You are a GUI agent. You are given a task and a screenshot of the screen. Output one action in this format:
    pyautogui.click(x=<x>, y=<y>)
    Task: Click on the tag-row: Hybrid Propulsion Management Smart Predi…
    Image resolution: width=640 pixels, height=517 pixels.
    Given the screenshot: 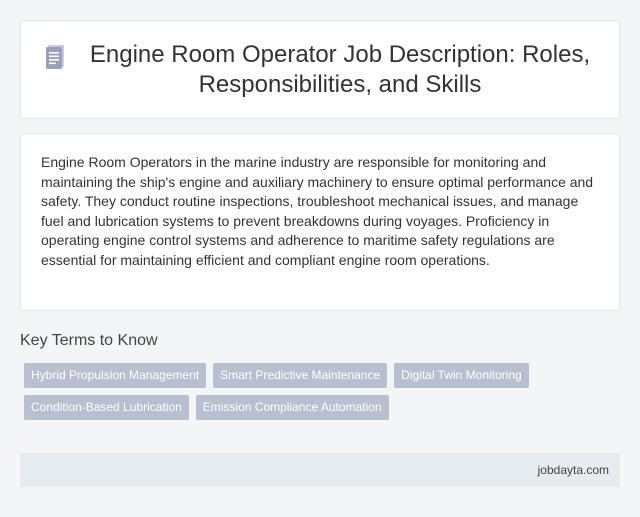 What is the action you would take?
    pyautogui.click(x=304, y=375)
    